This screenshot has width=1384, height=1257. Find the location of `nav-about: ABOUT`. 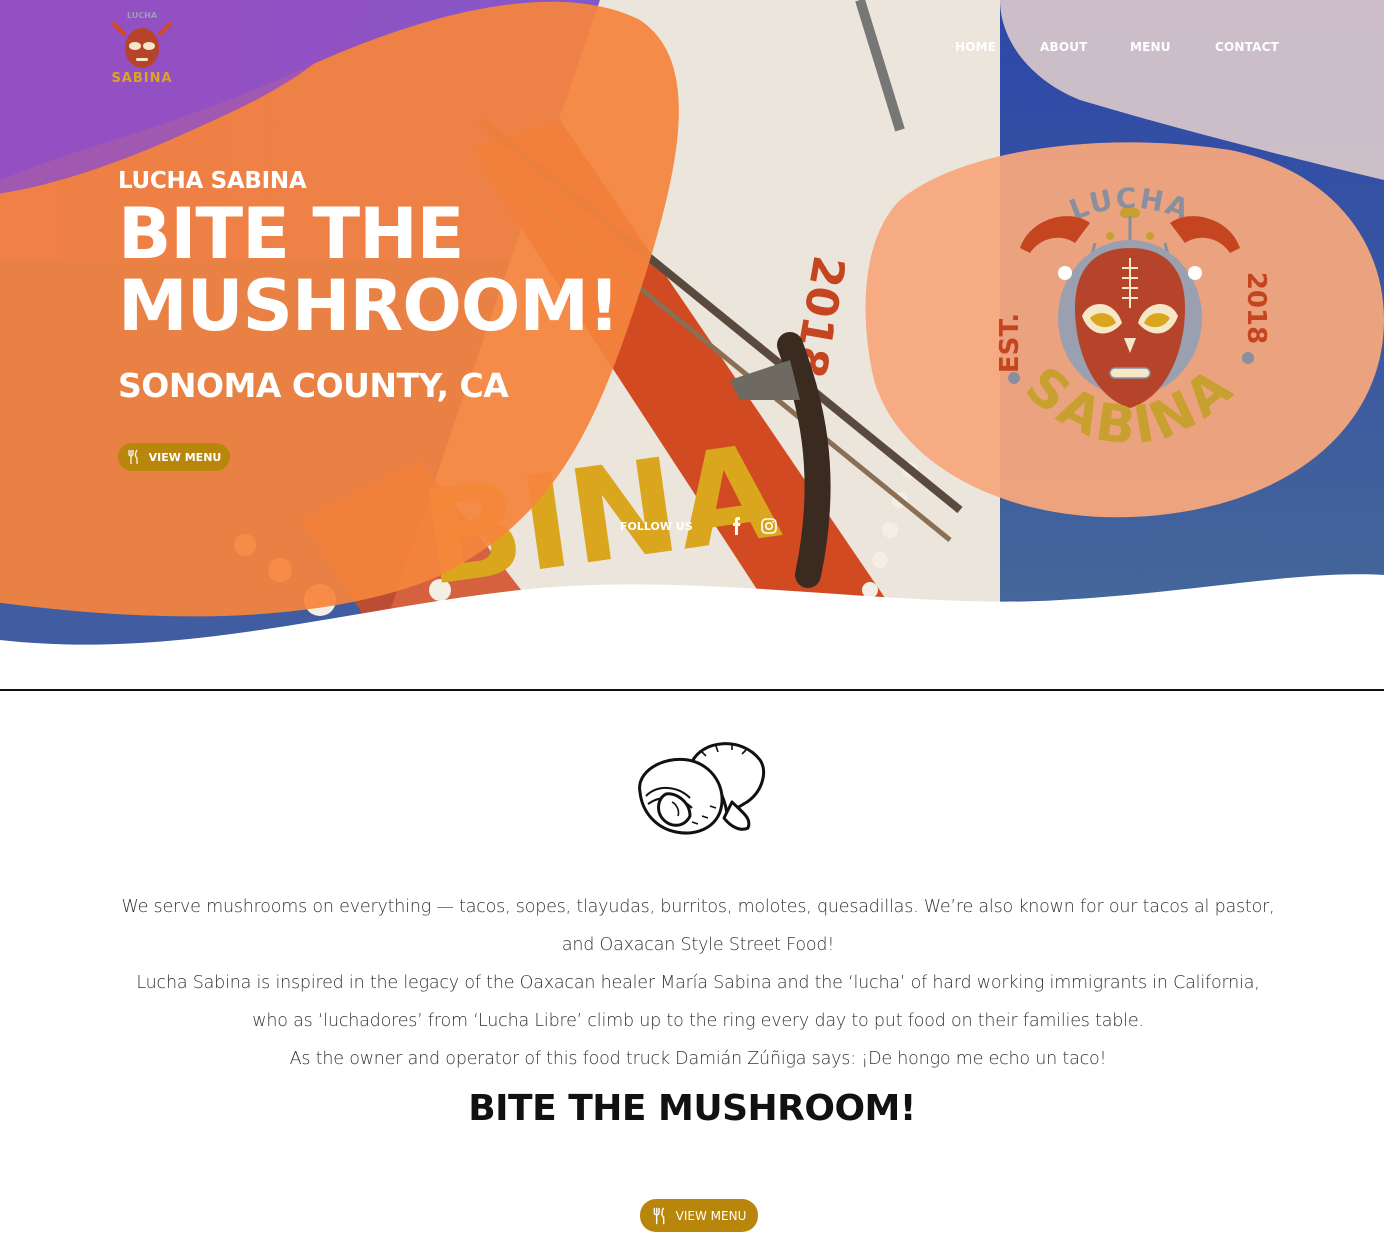

nav-about: ABOUT is located at coordinates (1064, 47).